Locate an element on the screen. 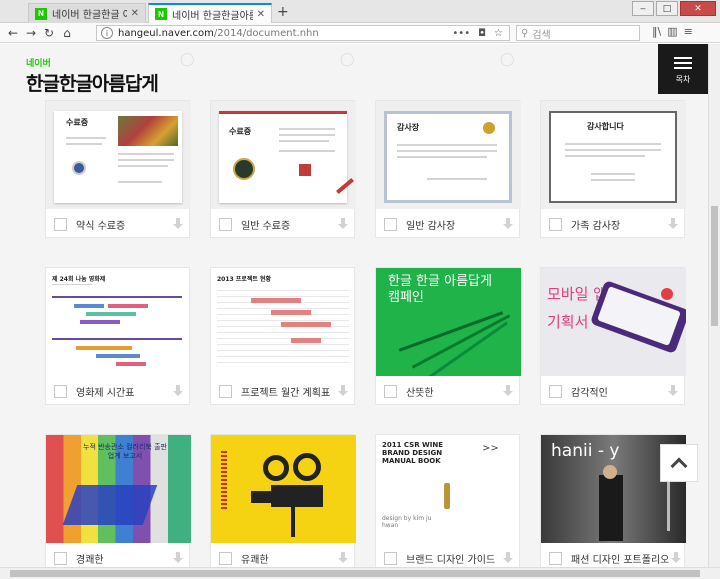 The width and height of the screenshot is (720, 579). scroll-to-top-button is located at coordinates (679, 463).